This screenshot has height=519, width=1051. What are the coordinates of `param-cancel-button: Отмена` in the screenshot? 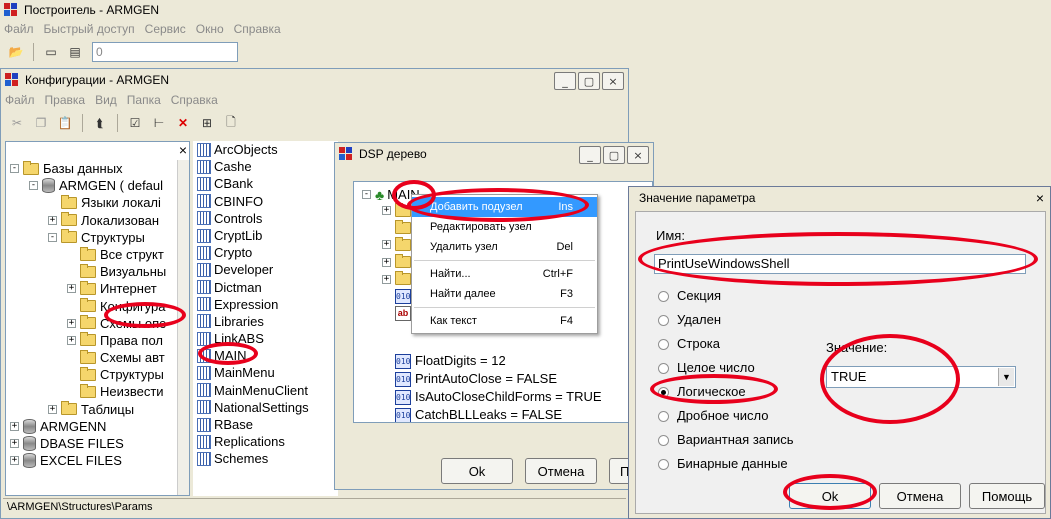 It's located at (920, 496).